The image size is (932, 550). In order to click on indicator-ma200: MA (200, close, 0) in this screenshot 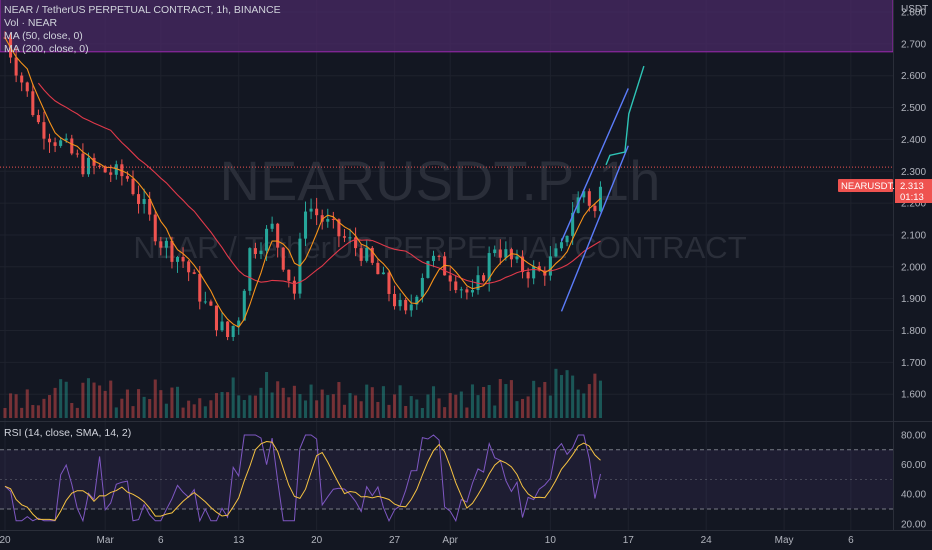, I will do `click(46, 49)`.